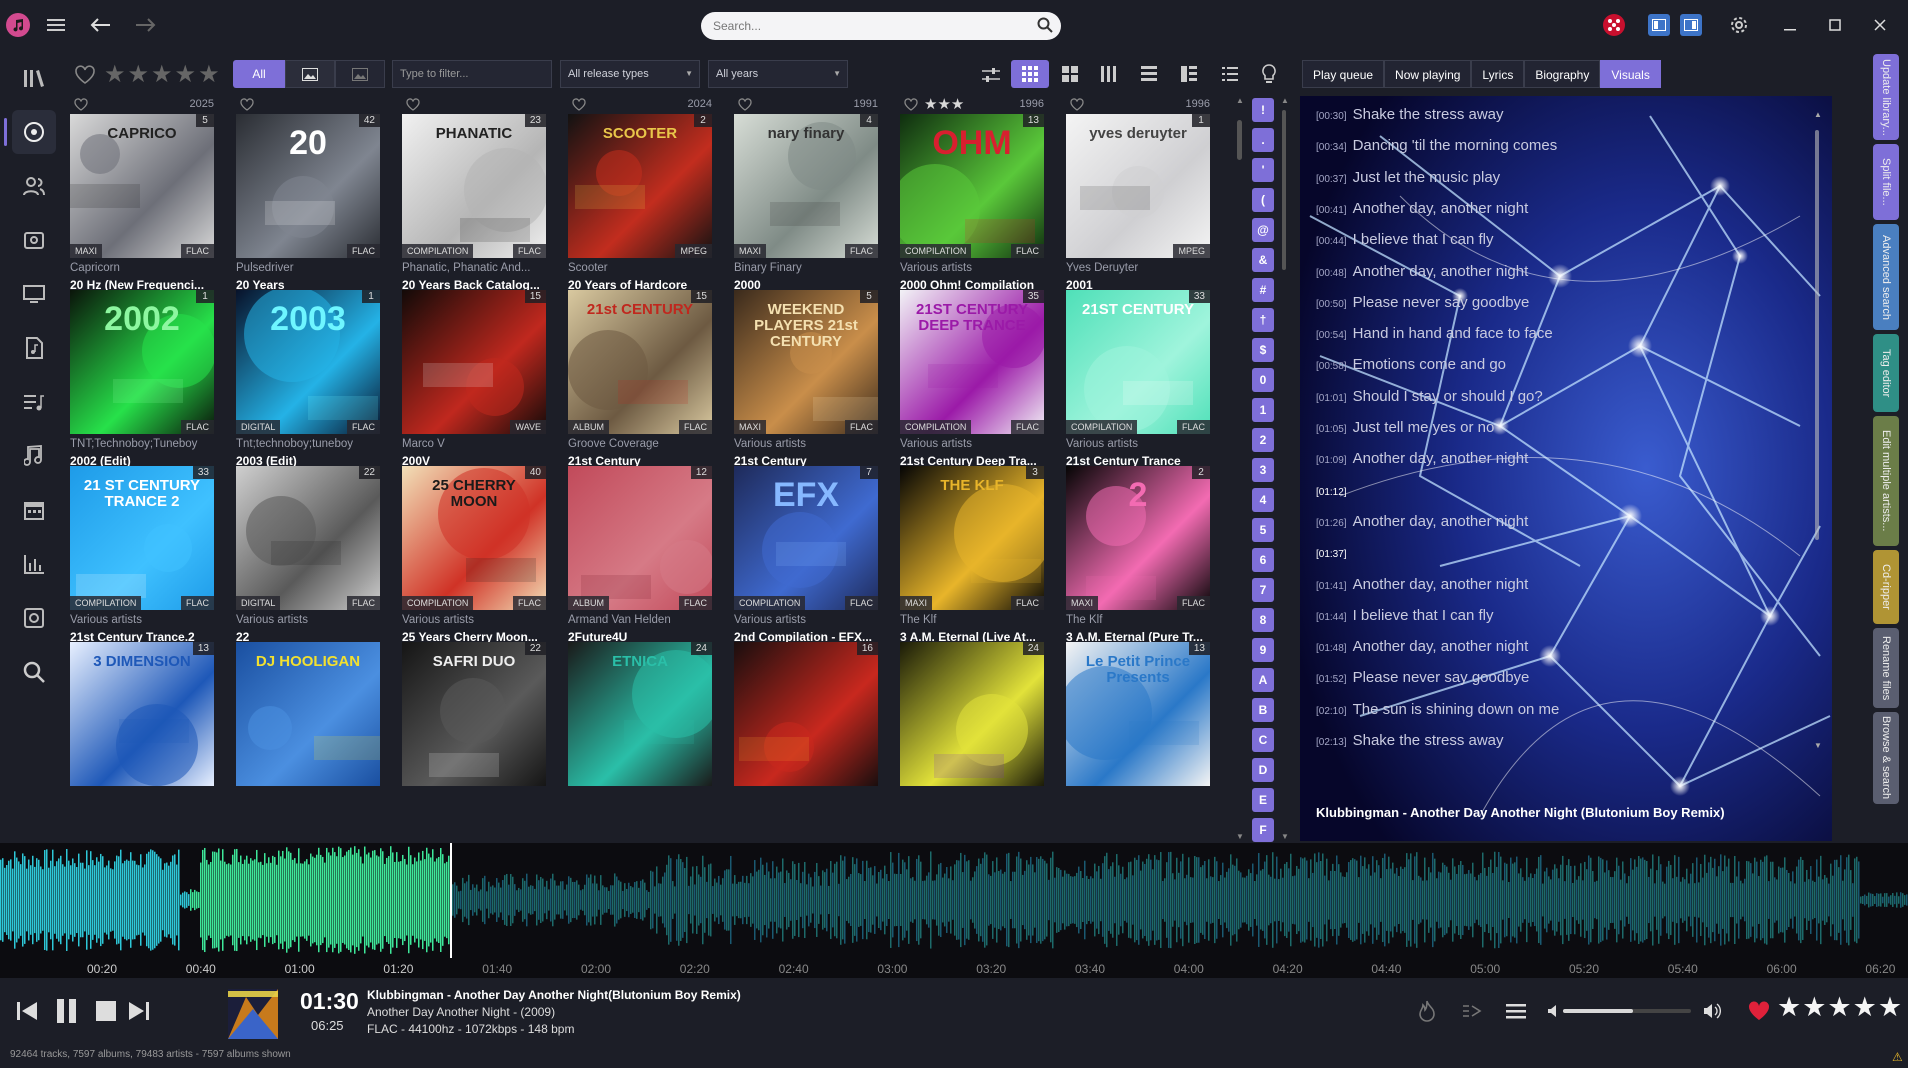 The width and height of the screenshot is (1908, 1068). I want to click on view-details-icon, so click(1189, 74).